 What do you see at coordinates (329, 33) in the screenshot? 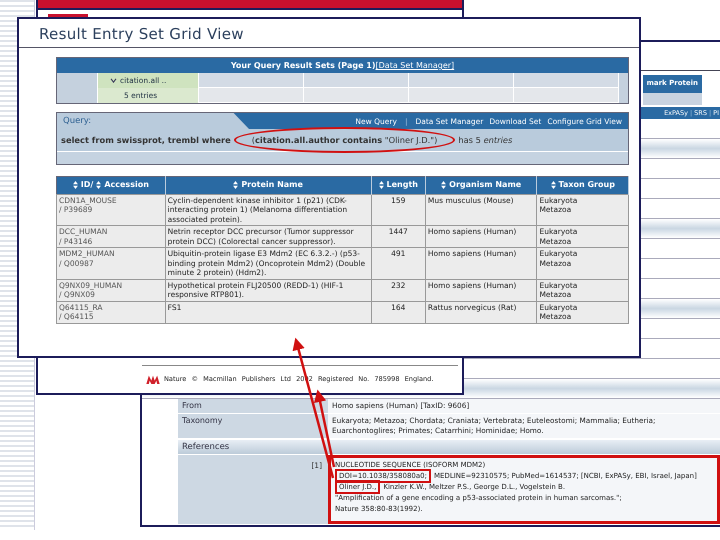
I see `window-title: Result Entry Set Grid View` at bounding box center [329, 33].